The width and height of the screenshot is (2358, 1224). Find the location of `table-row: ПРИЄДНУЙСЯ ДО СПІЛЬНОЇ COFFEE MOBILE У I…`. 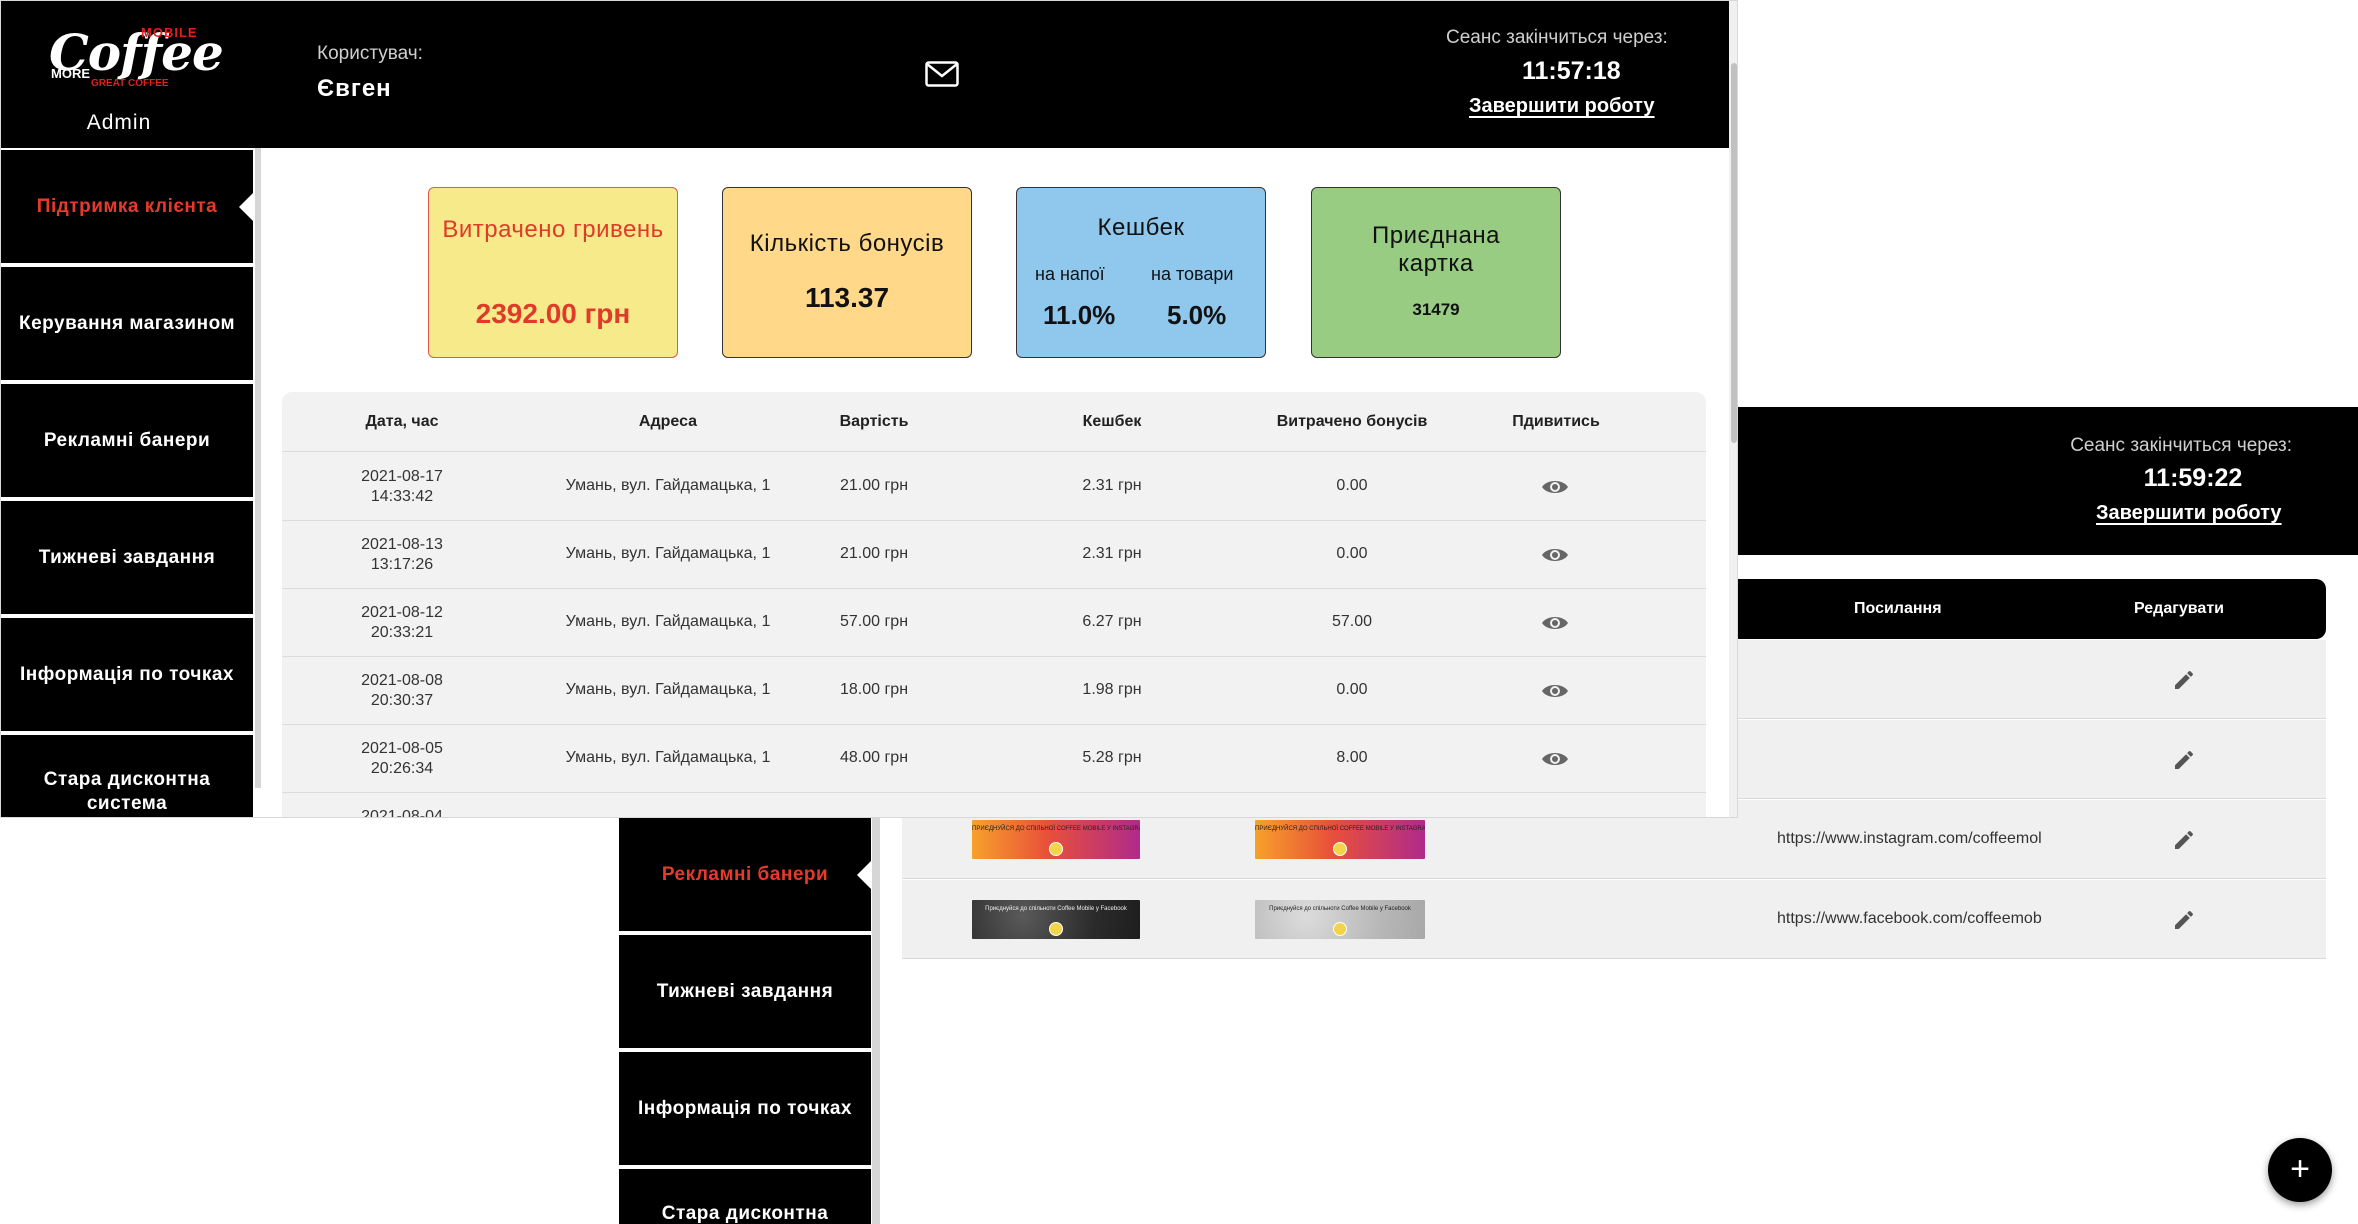

table-row: ПРИЄДНУЙСЯ ДО СПІЛЬНОЇ COFFEE MOBILE У I… is located at coordinates (1320, 848).